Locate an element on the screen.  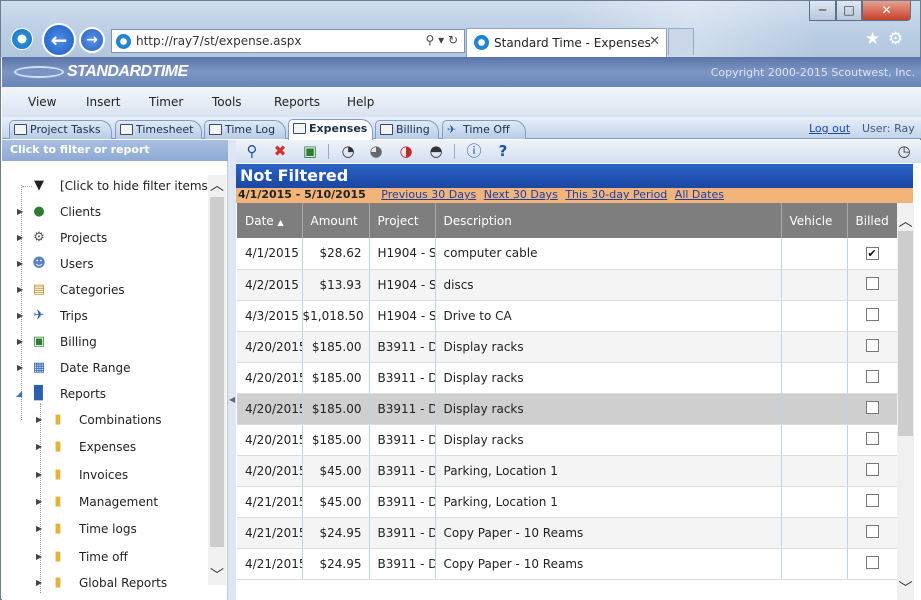
info-icon: ⓘ is located at coordinates (474, 151).